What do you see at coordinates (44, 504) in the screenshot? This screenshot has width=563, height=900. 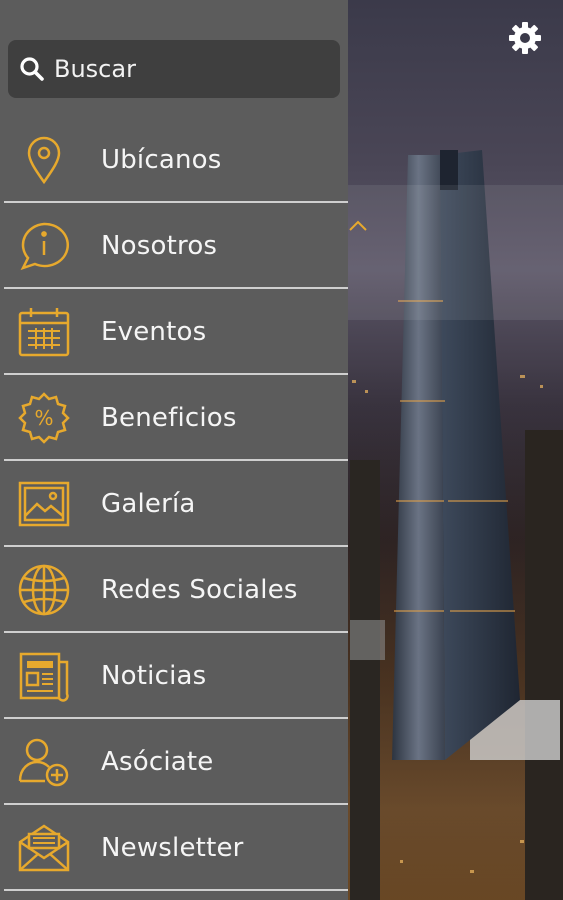 I see `image-gallery-icon` at bounding box center [44, 504].